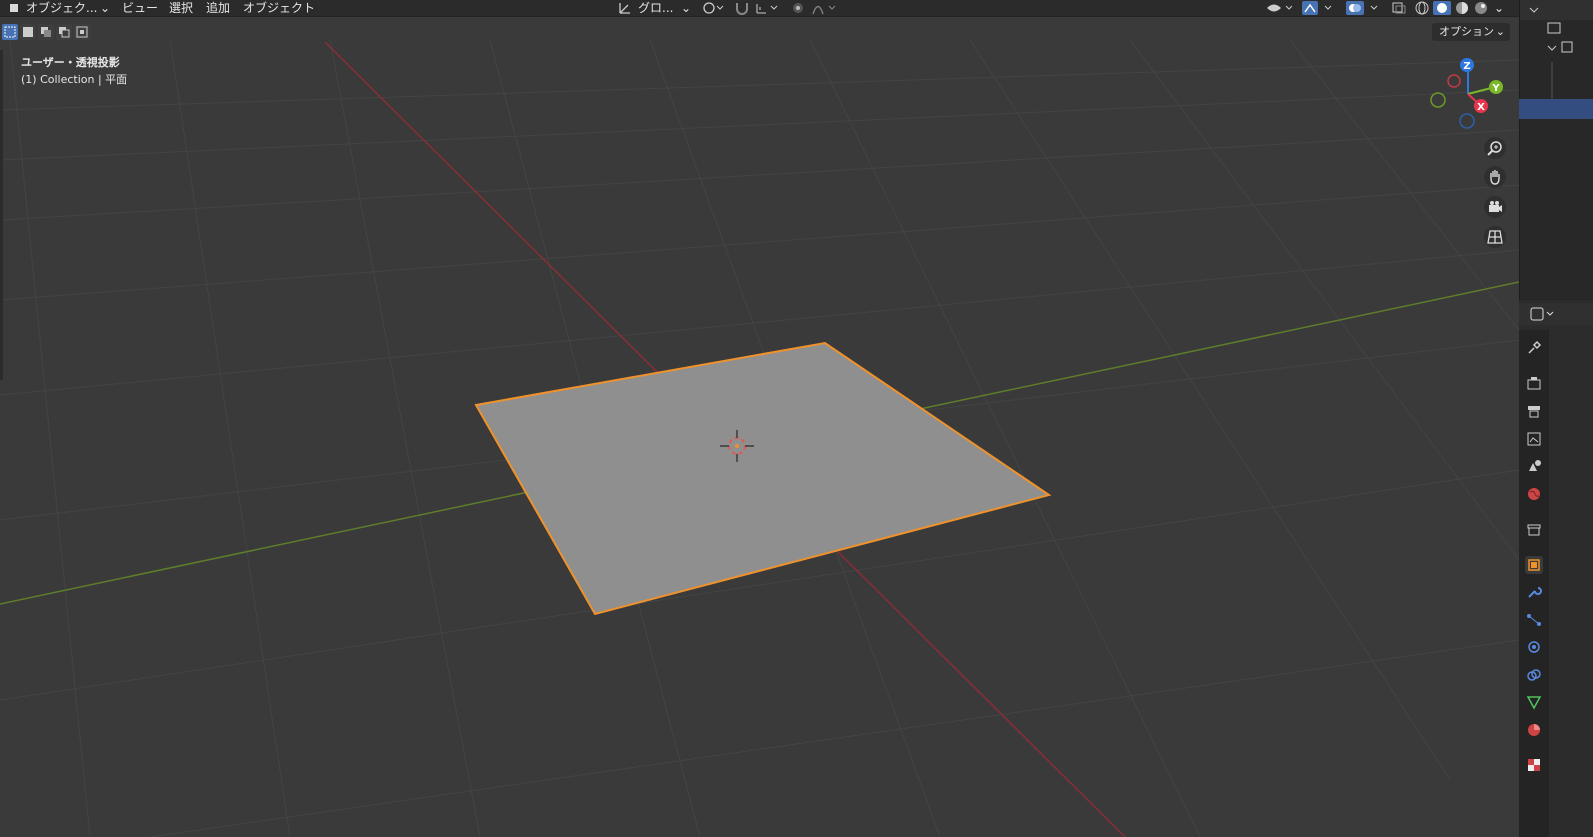 The image size is (1593, 837). Describe the element at coordinates (1534, 530) in the screenshot. I see `collection-tab-icon` at that location.